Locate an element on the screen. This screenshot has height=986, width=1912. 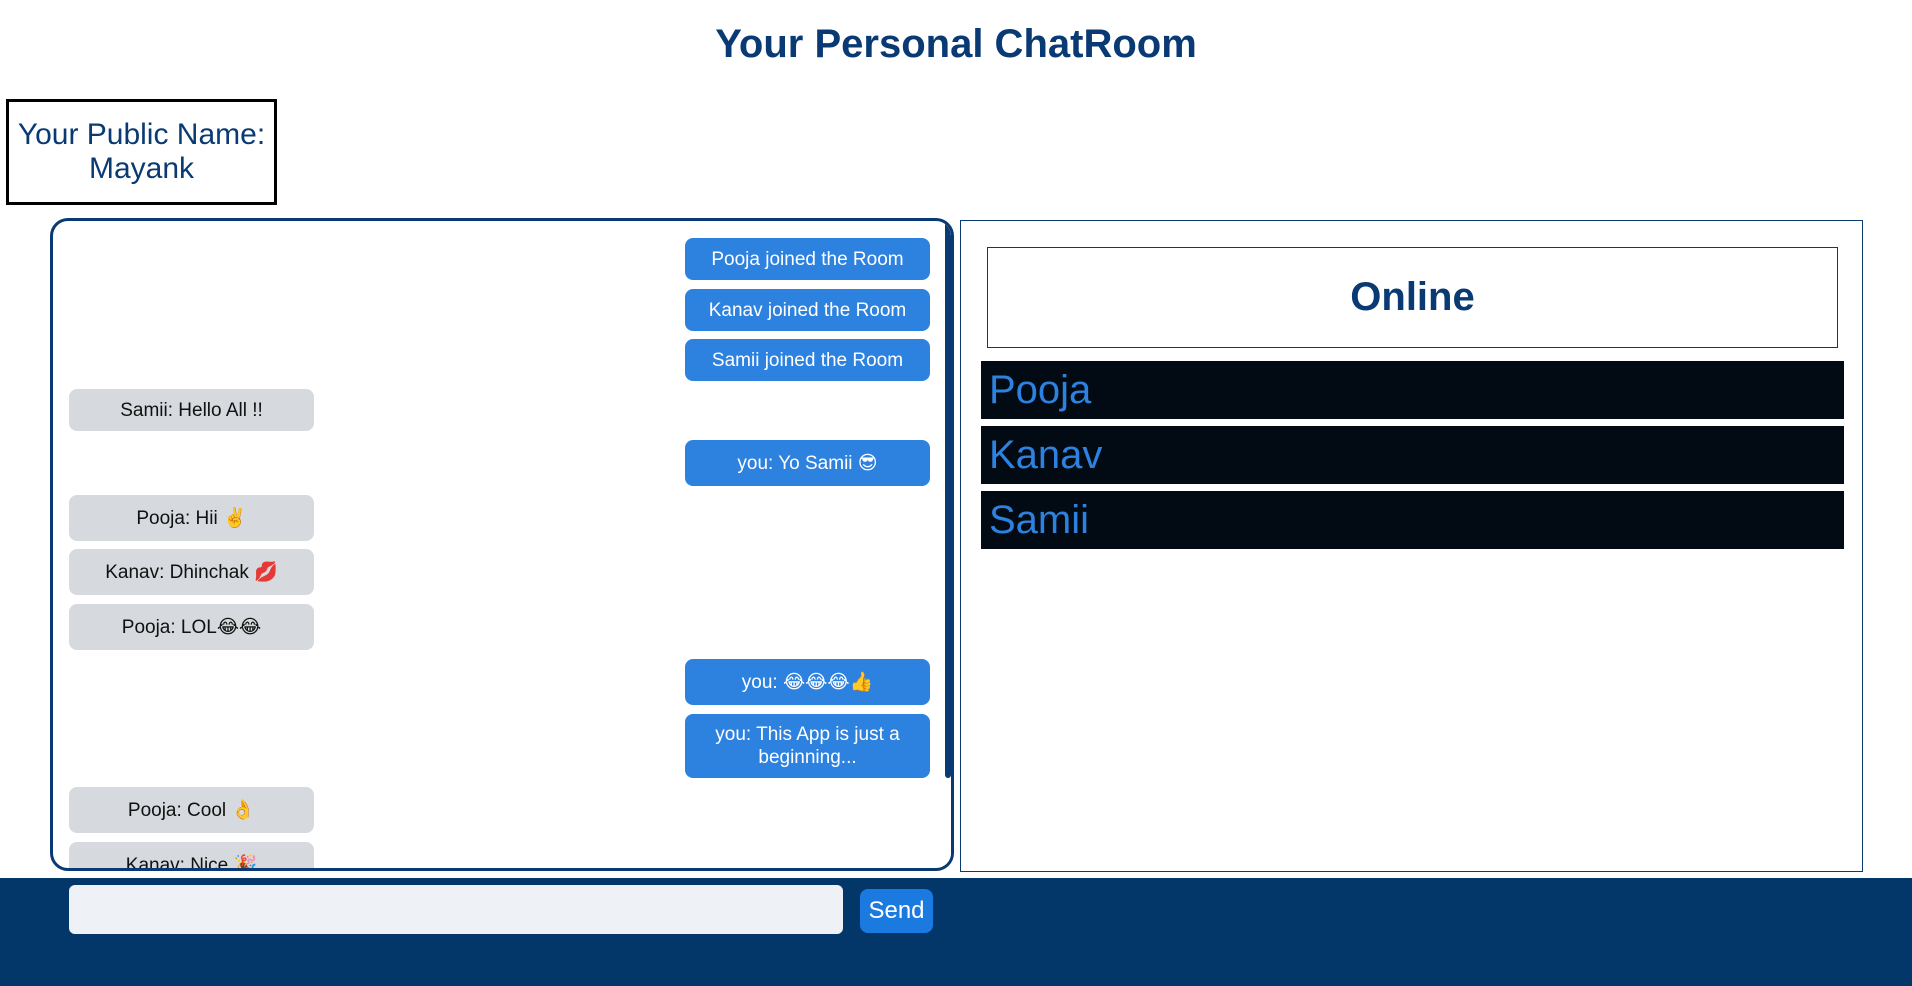
message-bubble-self: Kanav joined the Room is located at coordinates (807, 310).